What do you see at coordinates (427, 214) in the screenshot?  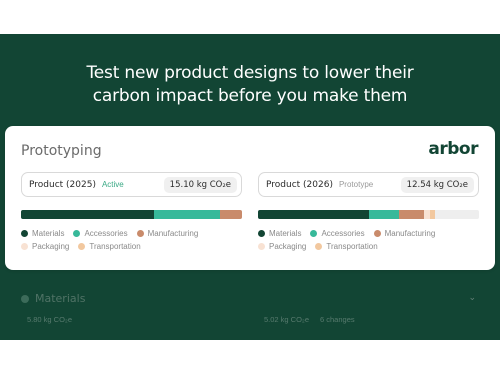 I see `bar-segment-packaging` at bounding box center [427, 214].